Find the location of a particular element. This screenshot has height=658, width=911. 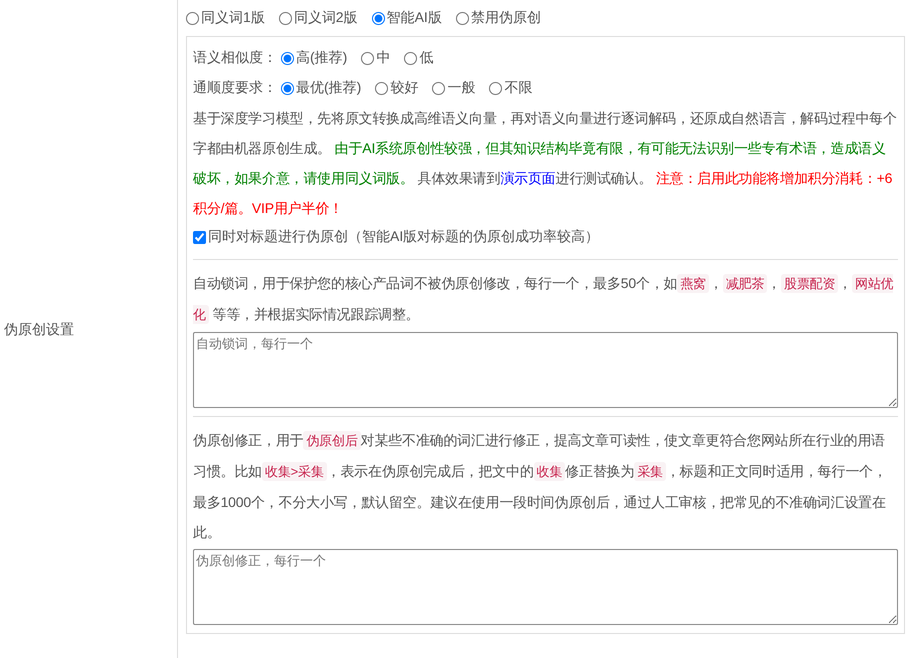

option-label: 通顺度要求： is located at coordinates (235, 88).